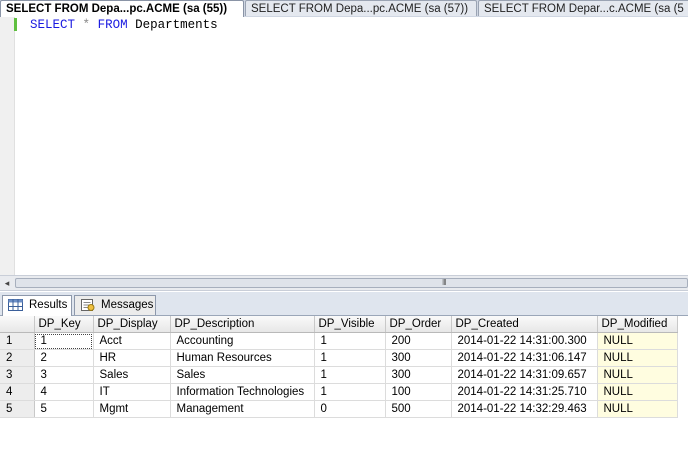  Describe the element at coordinates (583, 8) in the screenshot. I see `tab-query-third: SELECT FROM Depar...c.ACME (sa (5` at that location.